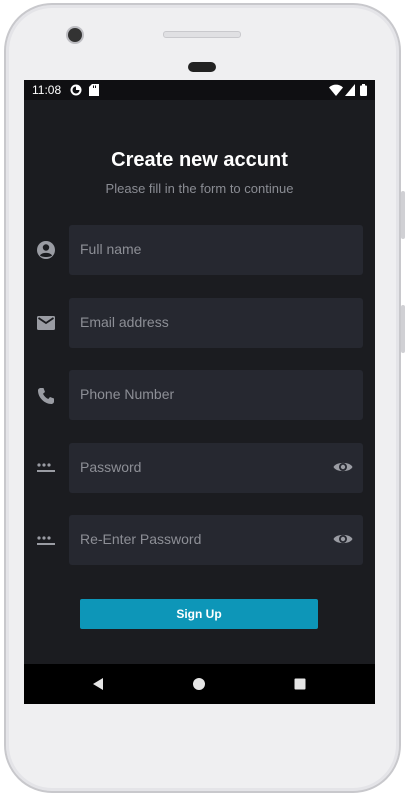 The image size is (407, 798). Describe the element at coordinates (363, 90) in the screenshot. I see `battery-icon` at that location.